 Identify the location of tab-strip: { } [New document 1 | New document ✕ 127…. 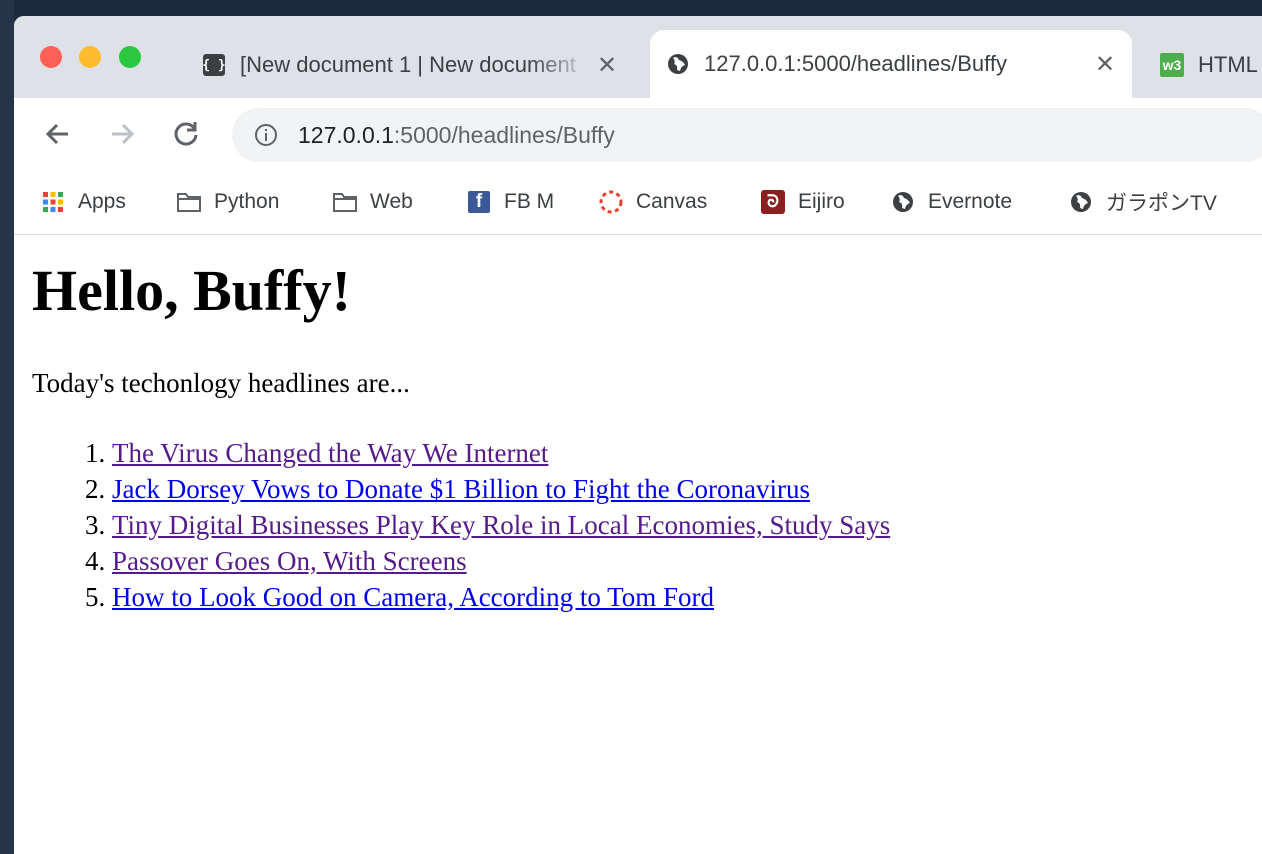
(638, 57).